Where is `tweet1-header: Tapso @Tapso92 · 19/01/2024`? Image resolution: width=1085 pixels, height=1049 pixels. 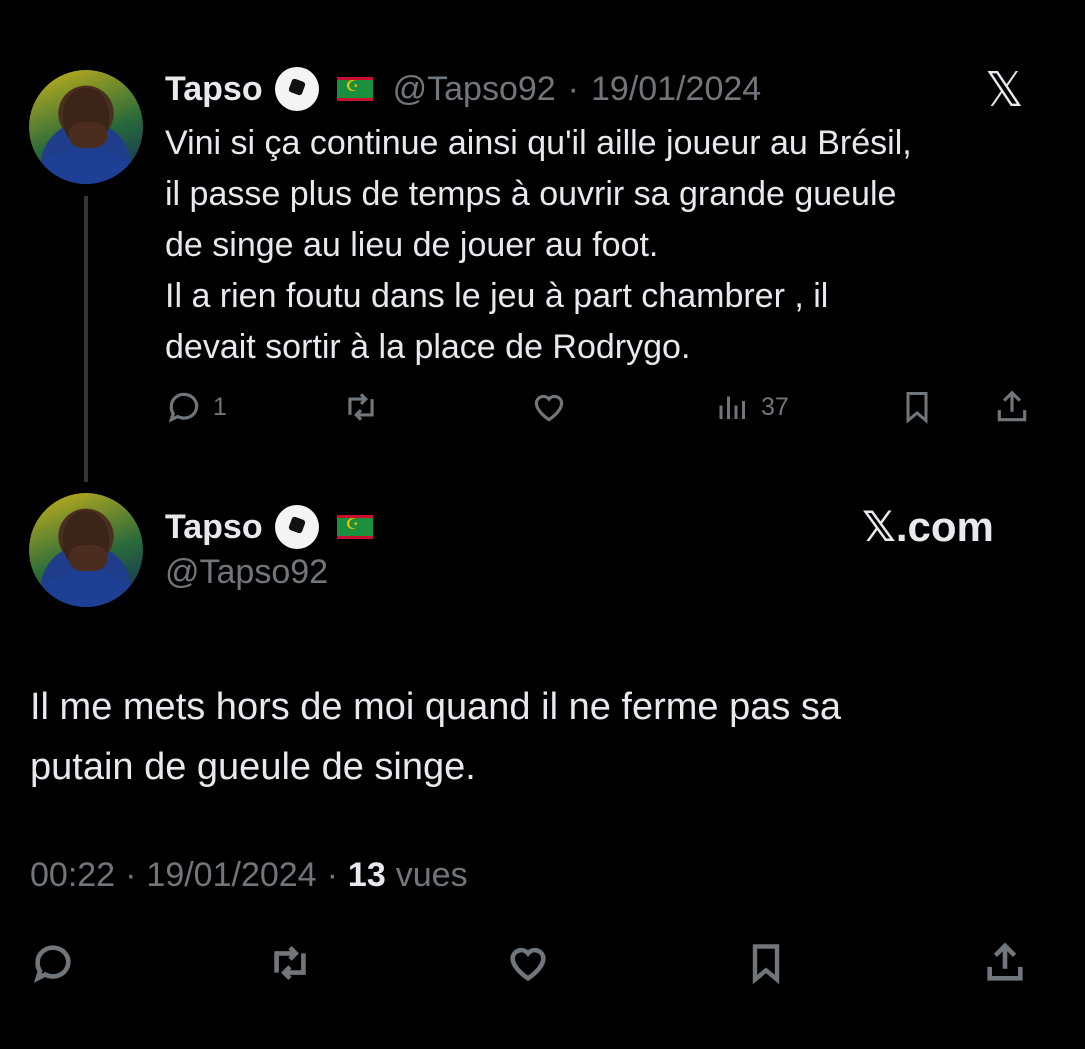 tweet1-header: Tapso @Tapso92 · 19/01/2024 is located at coordinates (463, 89).